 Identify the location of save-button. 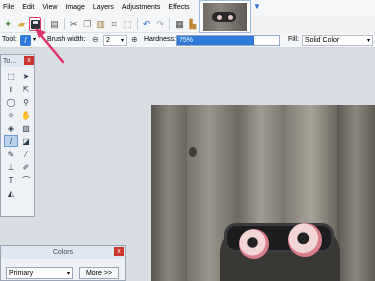
(35, 24).